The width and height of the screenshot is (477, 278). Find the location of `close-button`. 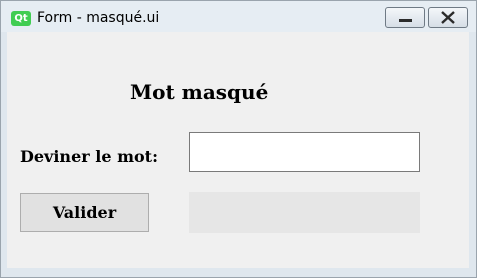

close-button is located at coordinates (448, 17).